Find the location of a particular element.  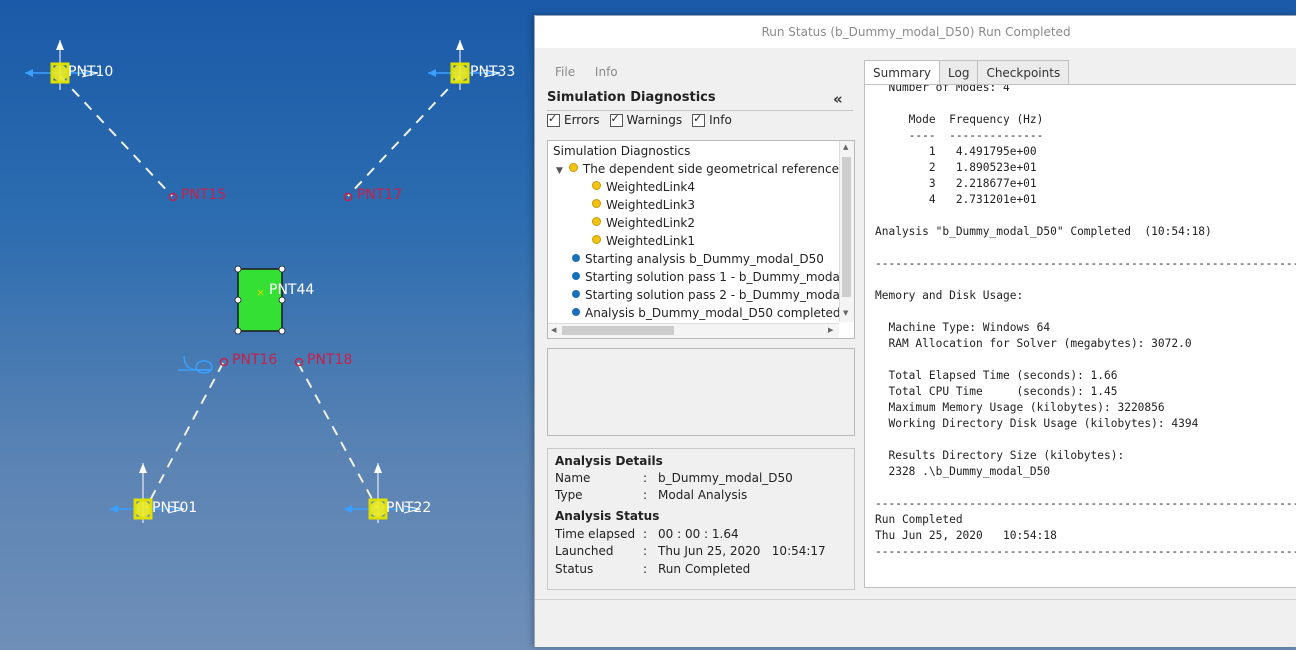

point-label: PNT44 is located at coordinates (292, 290).